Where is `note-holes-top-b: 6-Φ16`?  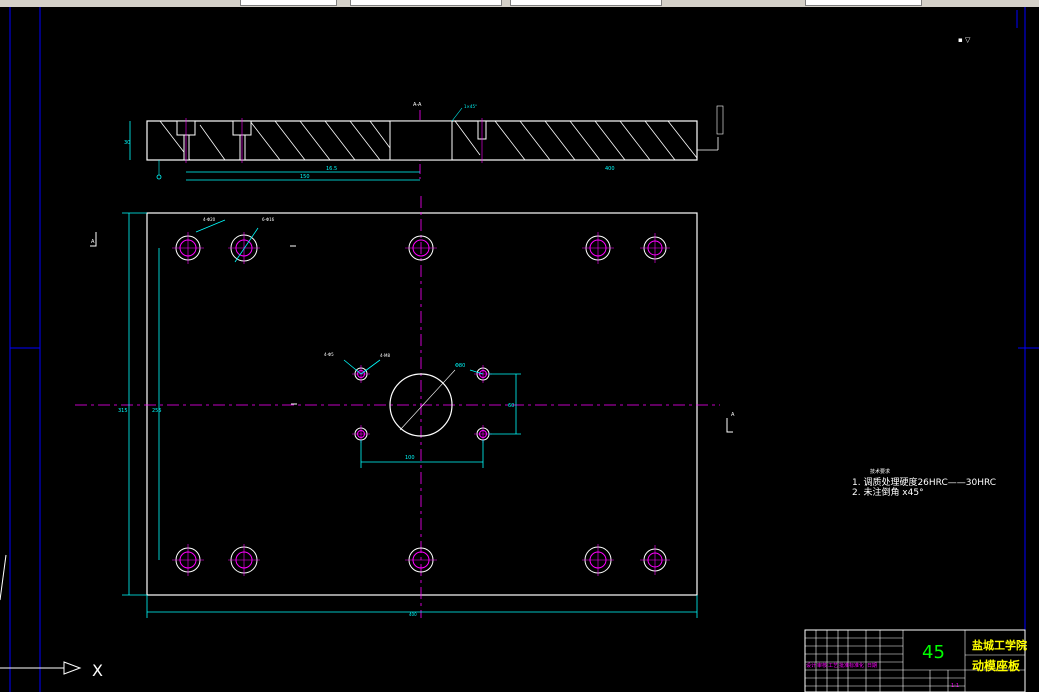 note-holes-top-b: 6-Φ16 is located at coordinates (268, 219).